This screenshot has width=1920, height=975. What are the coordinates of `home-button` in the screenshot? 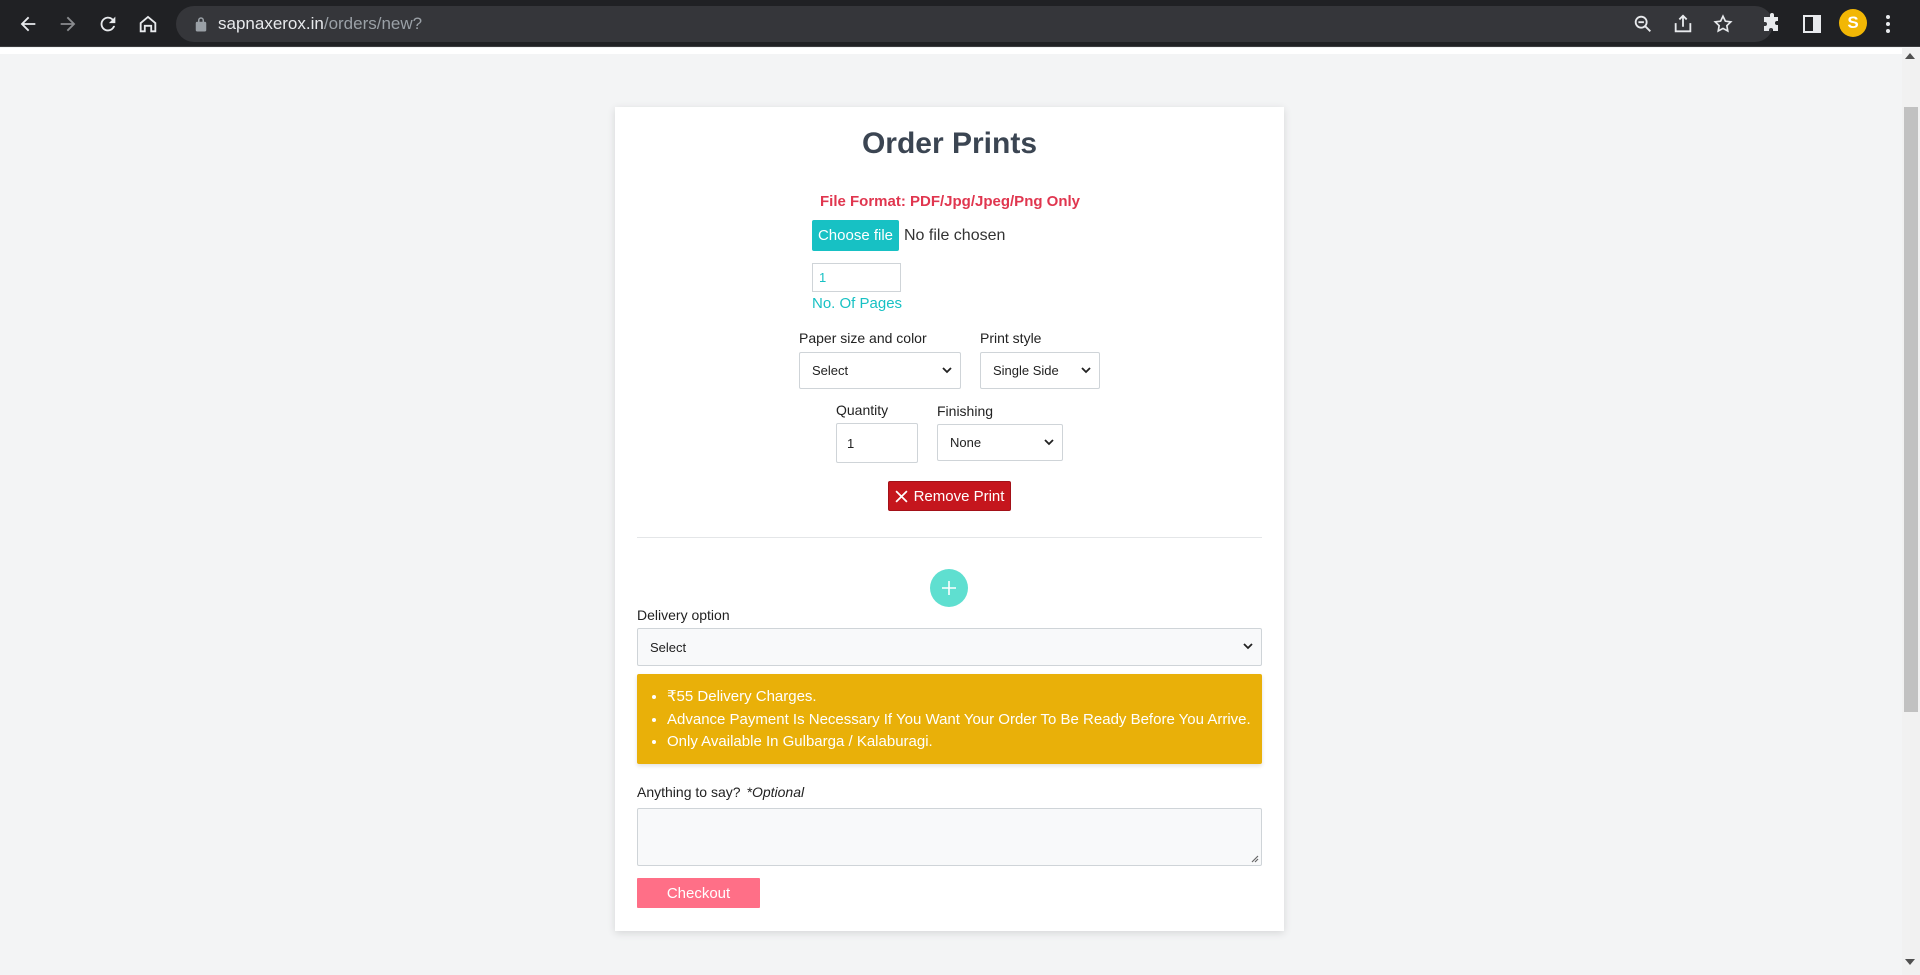 It's located at (148, 24).